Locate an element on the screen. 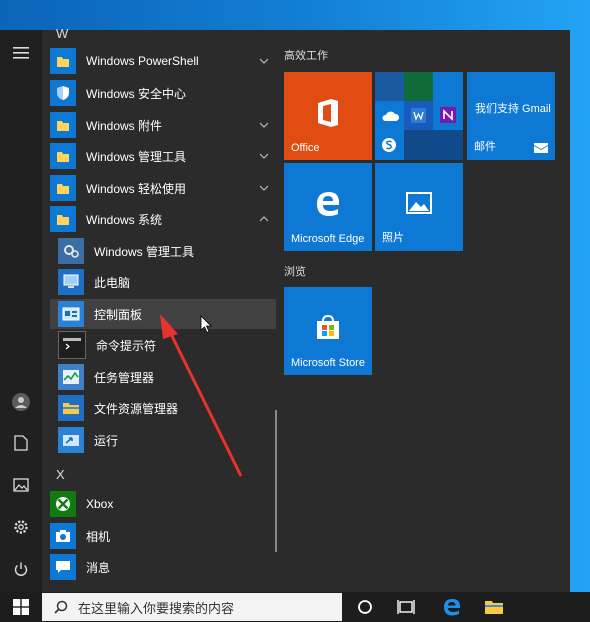 The image size is (590, 622). settings-button is located at coordinates (21, 527).